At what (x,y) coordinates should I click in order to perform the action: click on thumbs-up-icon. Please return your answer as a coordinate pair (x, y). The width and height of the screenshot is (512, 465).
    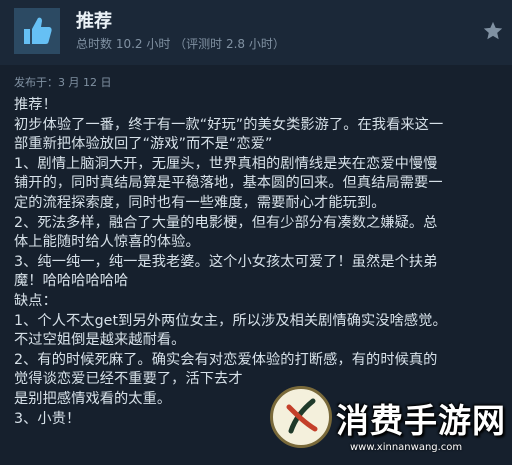
    Looking at the image, I should click on (37, 31).